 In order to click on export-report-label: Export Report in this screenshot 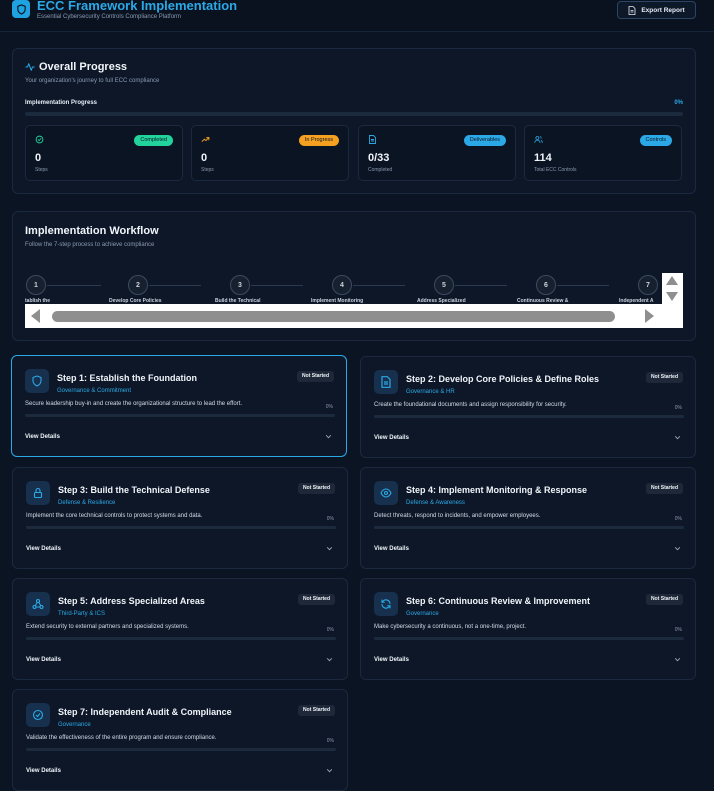, I will do `click(663, 10)`.